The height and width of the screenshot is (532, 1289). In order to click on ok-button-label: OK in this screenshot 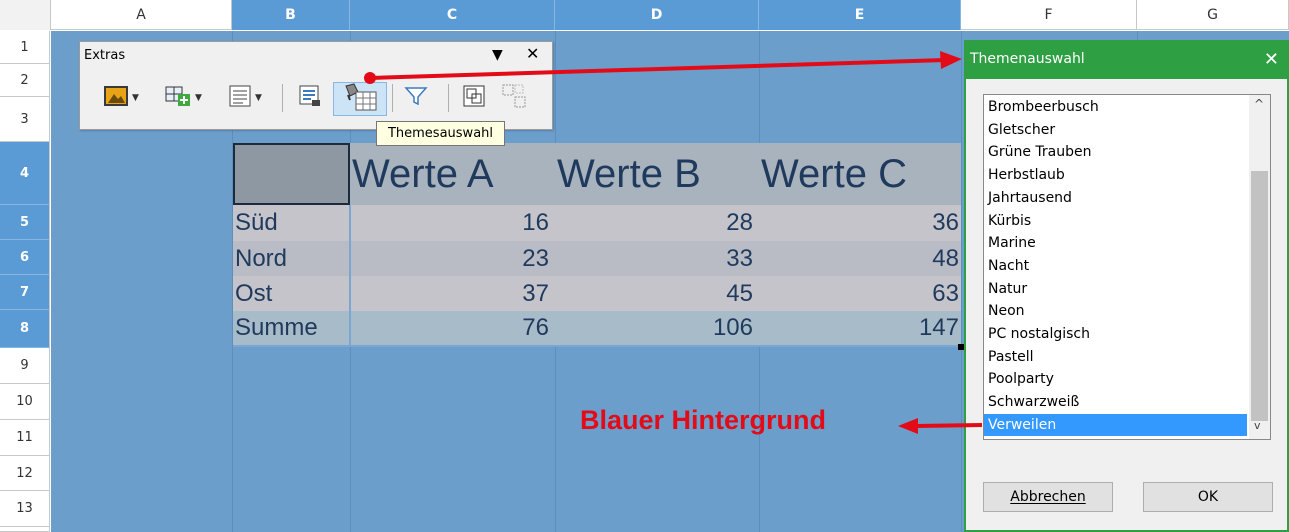, I will do `click(1208, 497)`.